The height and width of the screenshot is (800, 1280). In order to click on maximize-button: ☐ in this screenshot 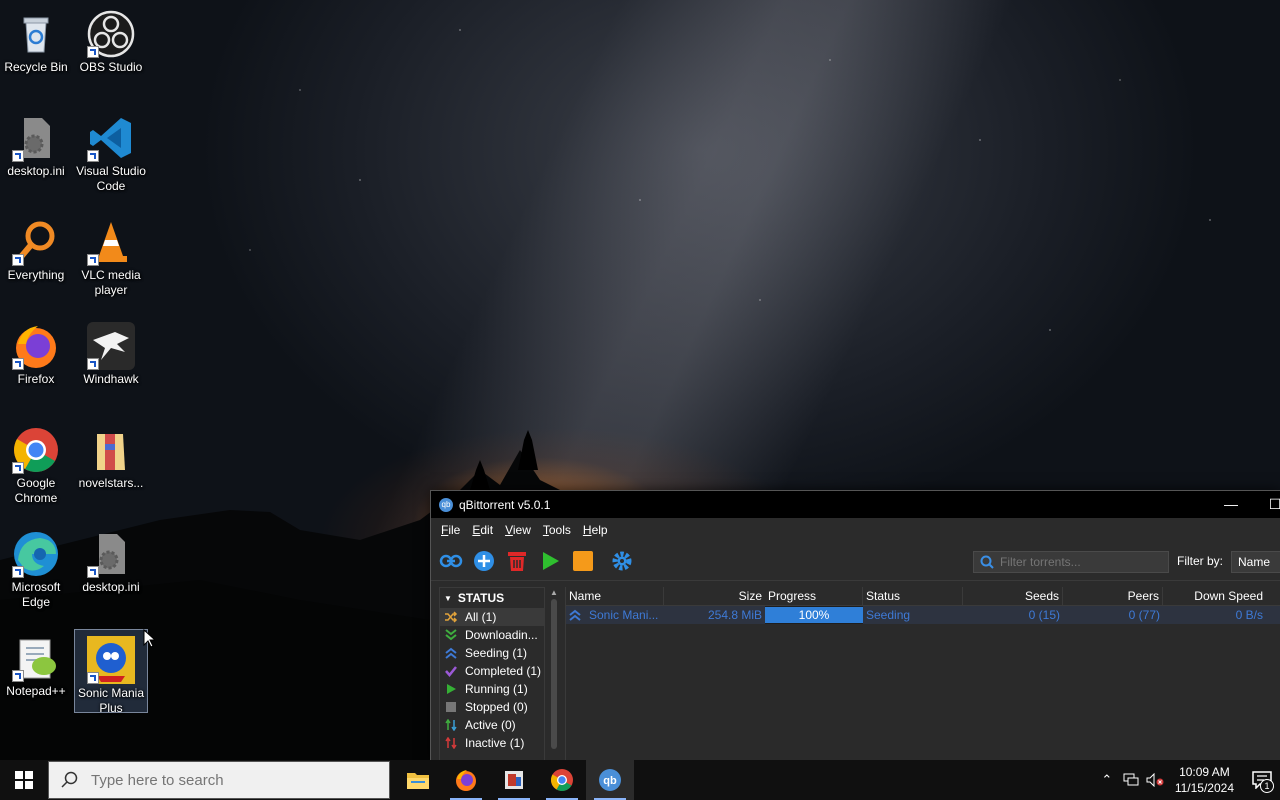, I will do `click(1266, 504)`.